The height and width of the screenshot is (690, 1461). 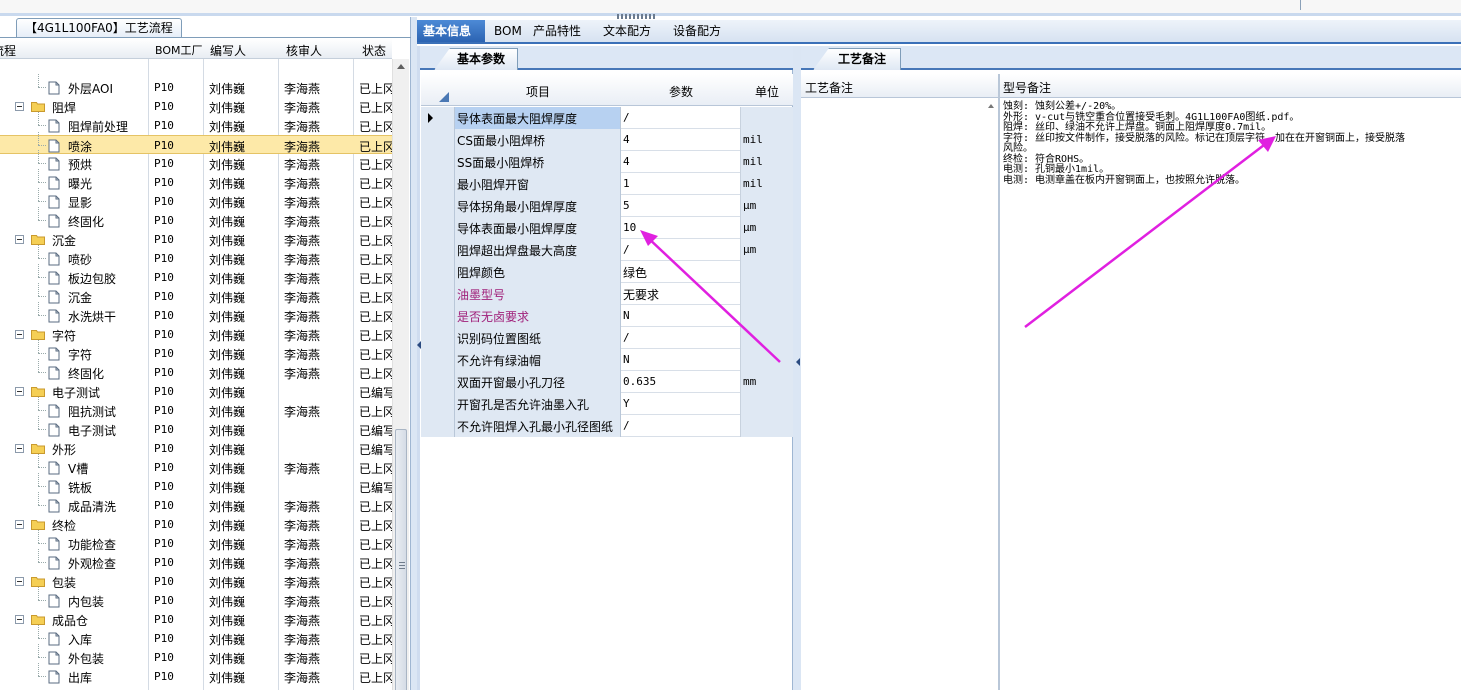 I want to click on right-splitter, so click(x=797, y=368).